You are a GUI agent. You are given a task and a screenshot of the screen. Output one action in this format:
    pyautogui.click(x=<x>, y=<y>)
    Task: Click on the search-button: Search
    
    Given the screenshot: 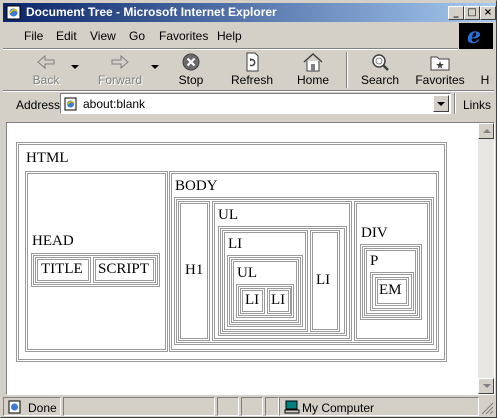 What is the action you would take?
    pyautogui.click(x=380, y=70)
    